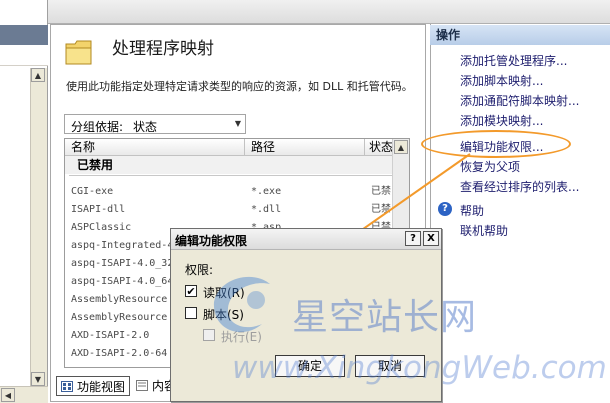  What do you see at coordinates (38, 231) in the screenshot?
I see `connections-vertical-scrollbar: ▲ ▼` at bounding box center [38, 231].